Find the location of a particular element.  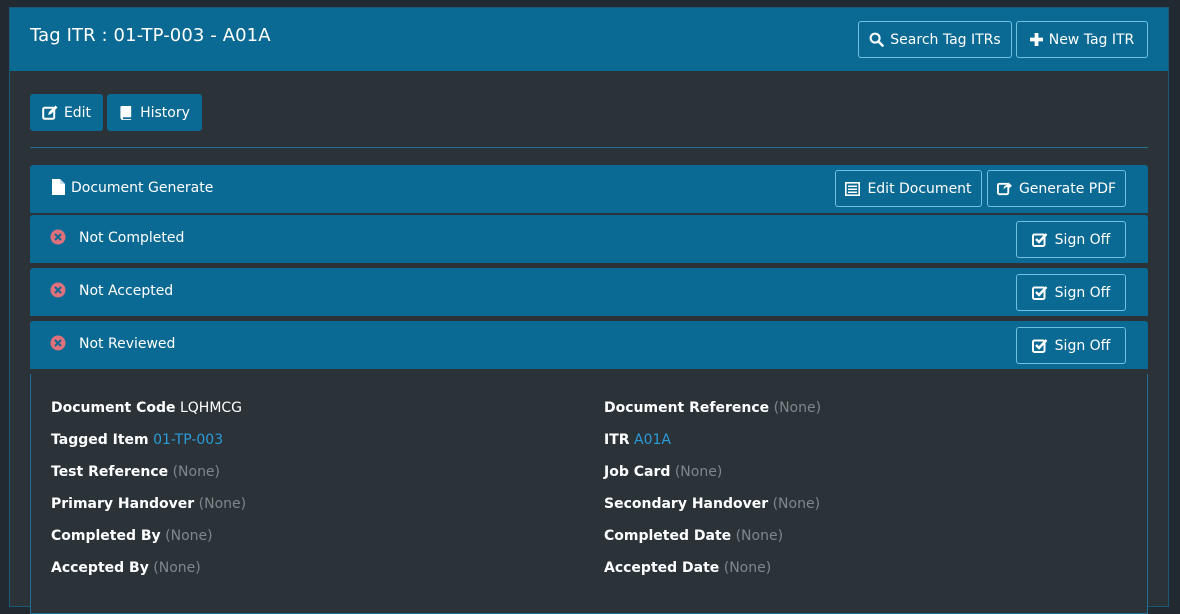

edit-document-label: Edit Document is located at coordinates (919, 188).